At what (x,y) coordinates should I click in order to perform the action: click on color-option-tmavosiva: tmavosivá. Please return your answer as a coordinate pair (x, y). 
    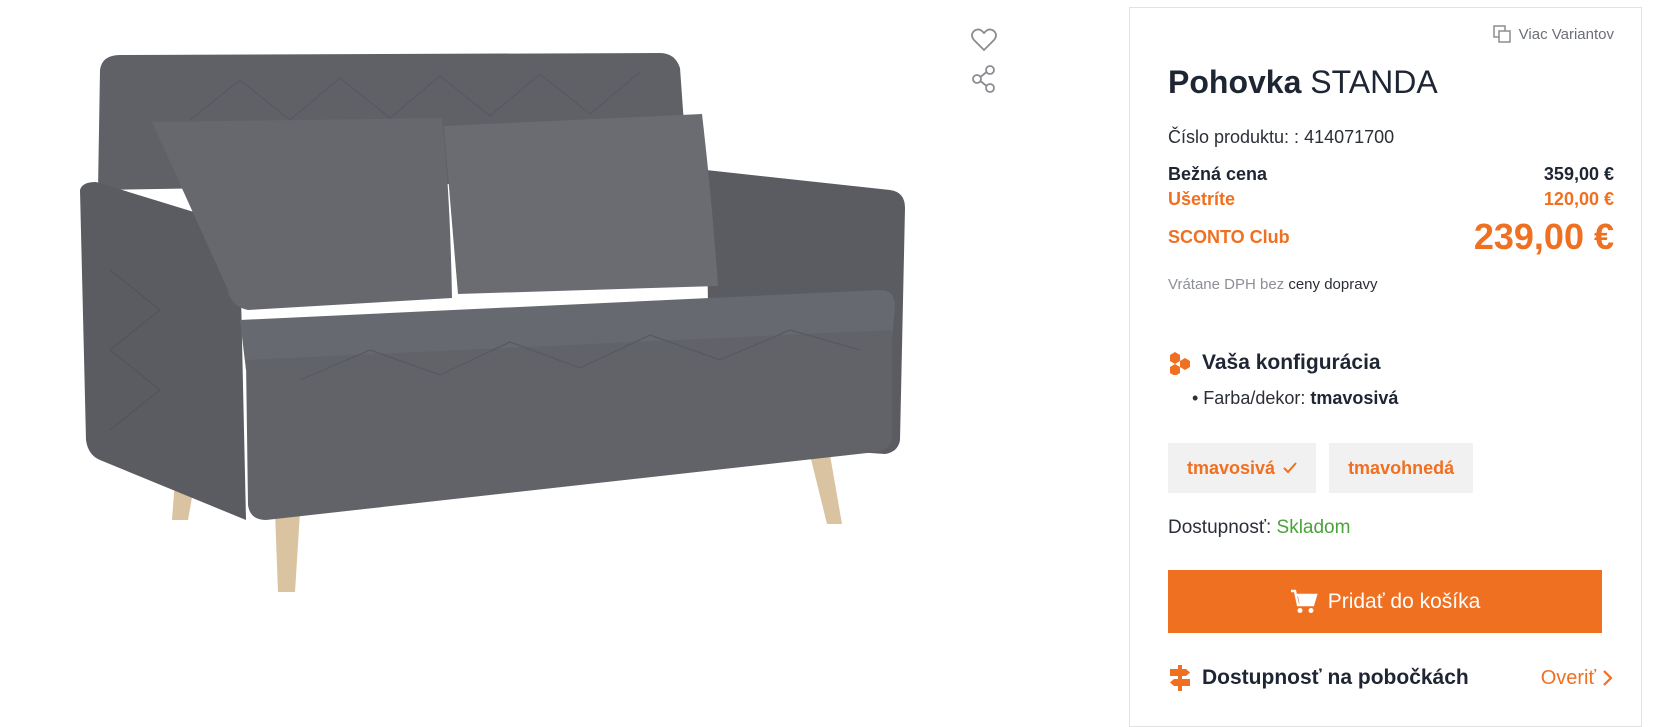
    Looking at the image, I should click on (1242, 468).